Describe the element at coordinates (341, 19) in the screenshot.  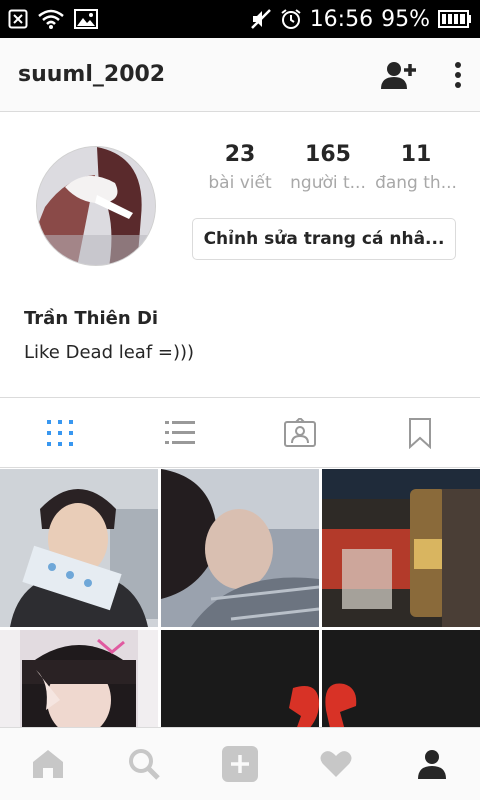
I see `clock-text: 16:56` at that location.